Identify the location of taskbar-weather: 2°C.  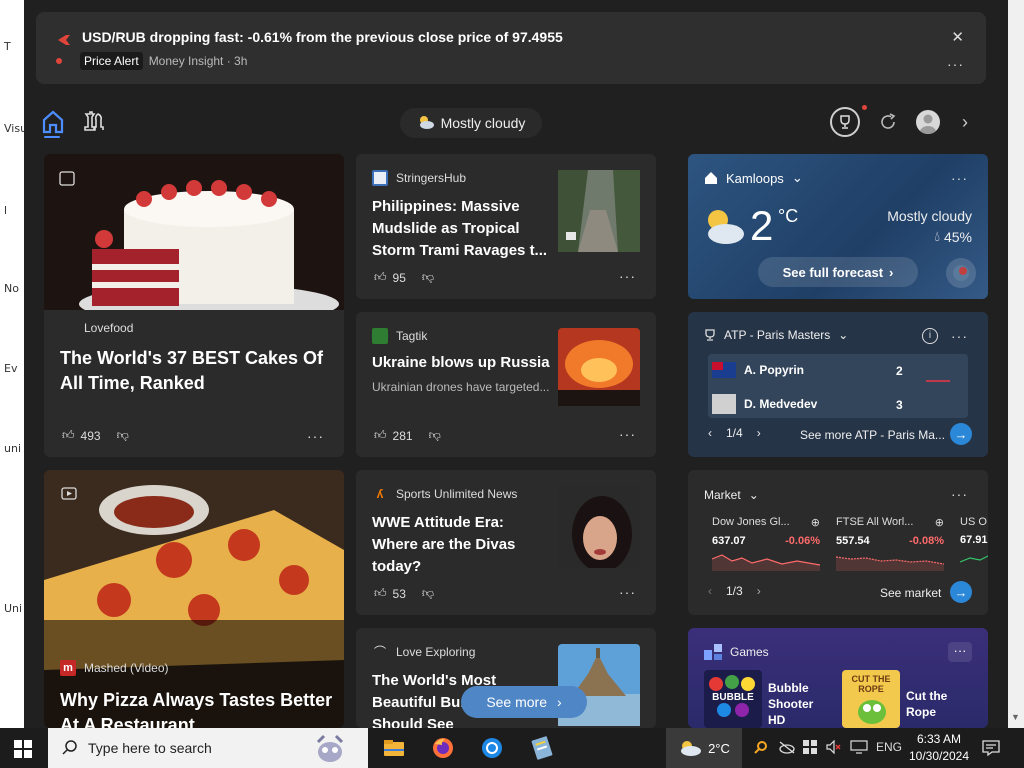
(704, 748).